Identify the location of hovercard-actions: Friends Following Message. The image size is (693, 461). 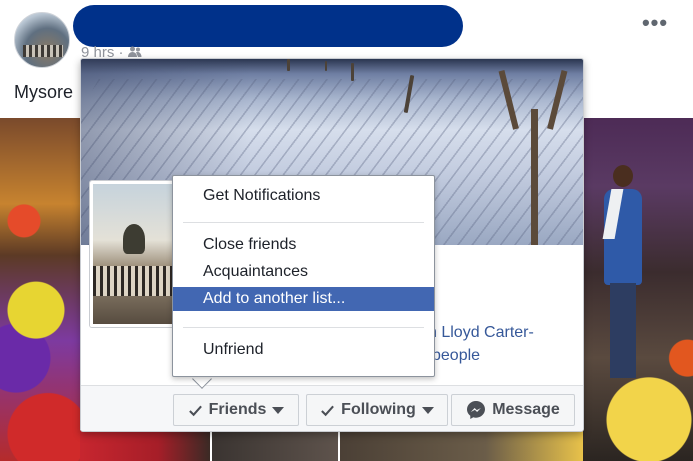
(332, 408).